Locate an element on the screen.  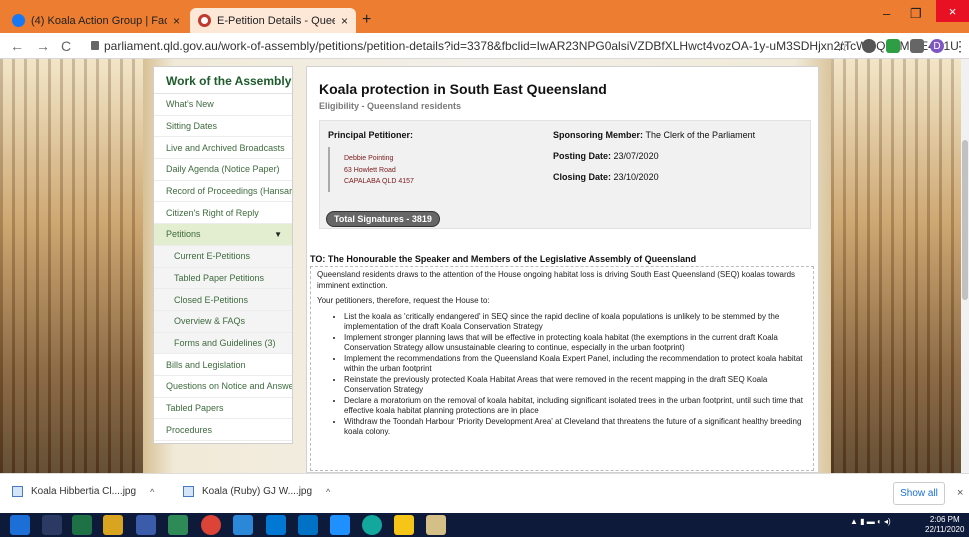
nav-item-bills-legislation: Bills and Legislation is located at coordinates (223, 365).